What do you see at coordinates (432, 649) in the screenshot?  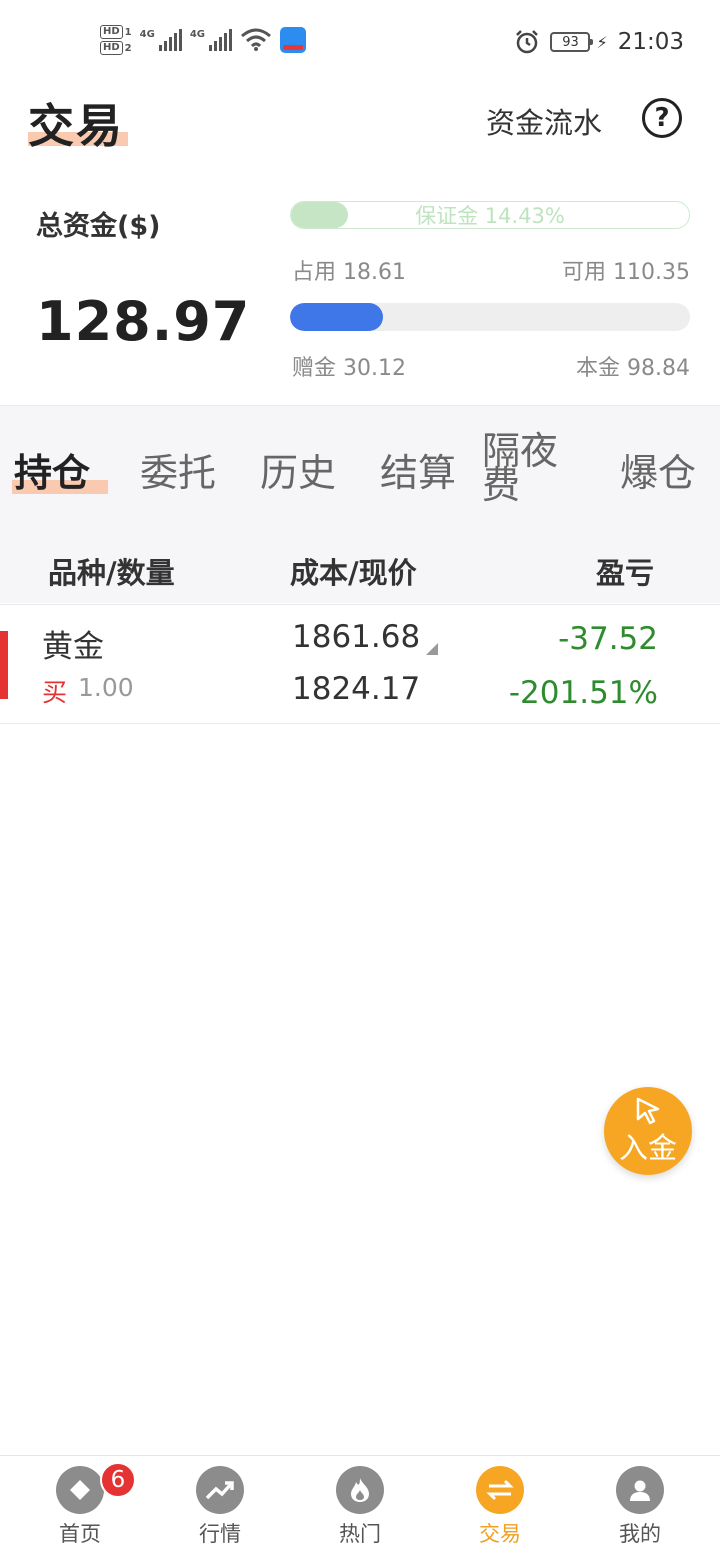 I see `corner-triangle-icon` at bounding box center [432, 649].